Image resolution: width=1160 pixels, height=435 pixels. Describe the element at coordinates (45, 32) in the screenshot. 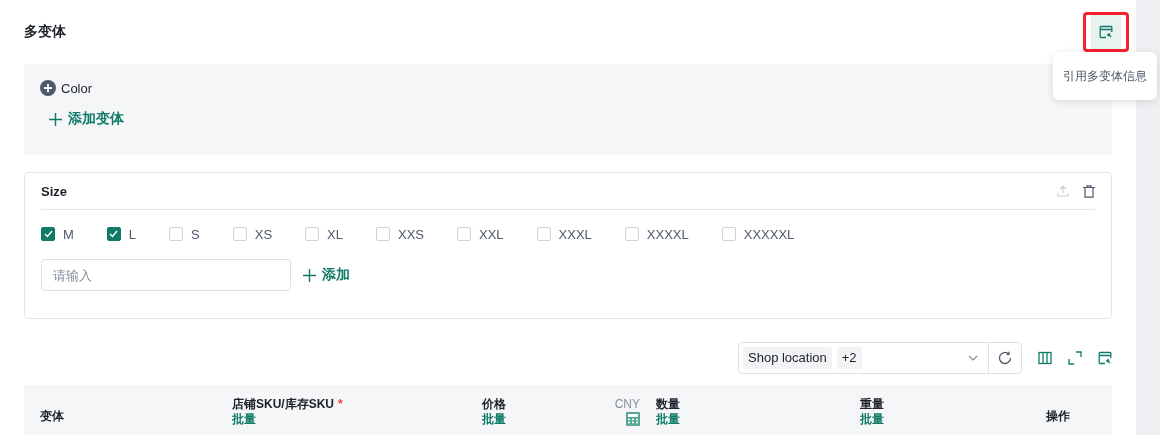

I see `section-title: 多变体` at that location.